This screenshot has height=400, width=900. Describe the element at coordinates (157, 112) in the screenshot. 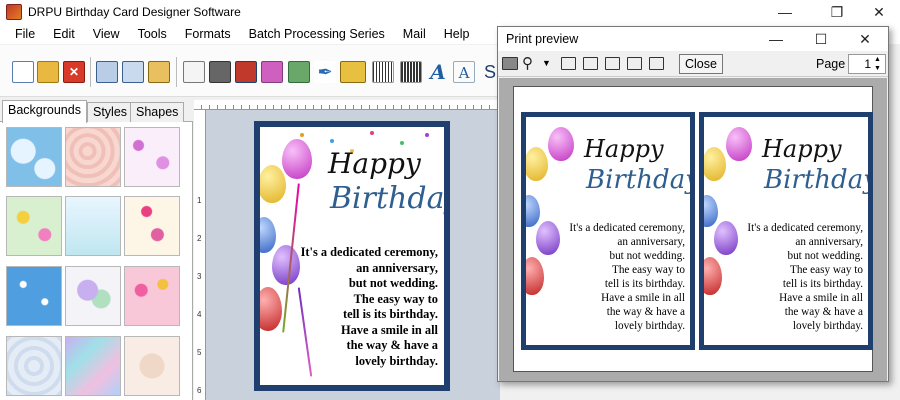

I see `tab-shapes: Shapes` at that location.